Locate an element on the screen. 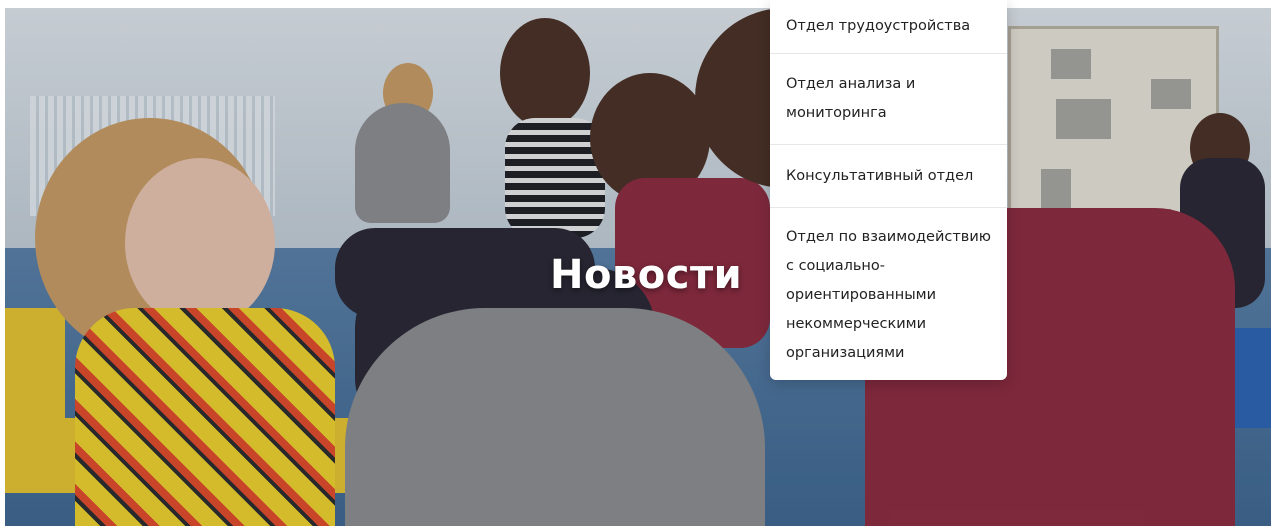 The image size is (1271, 526). menu-item-consulting-department: Консультативный отдел is located at coordinates (888, 176).